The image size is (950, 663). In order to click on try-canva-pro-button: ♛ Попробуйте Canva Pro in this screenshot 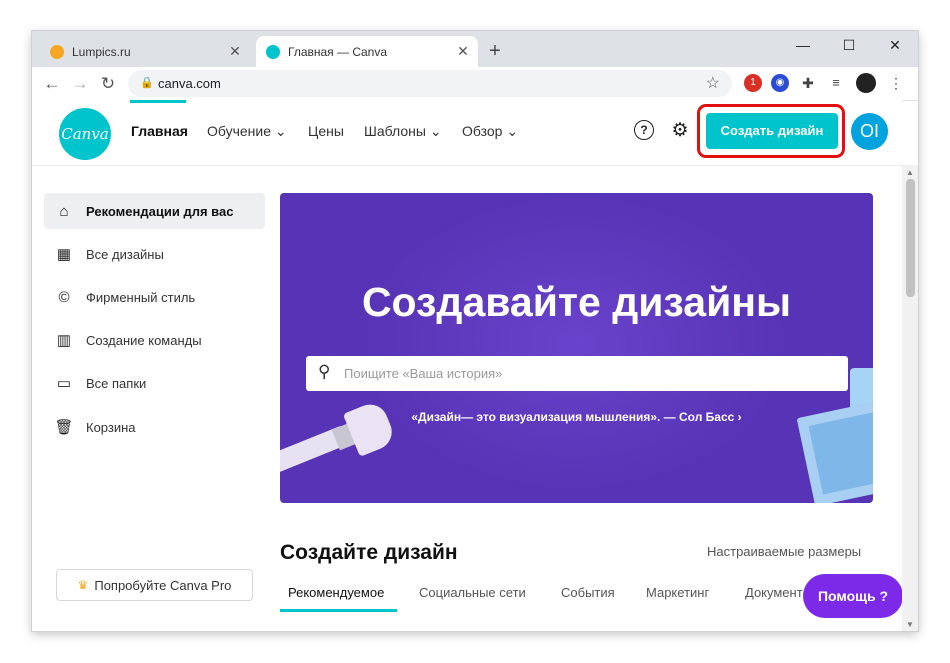, I will do `click(154, 585)`.